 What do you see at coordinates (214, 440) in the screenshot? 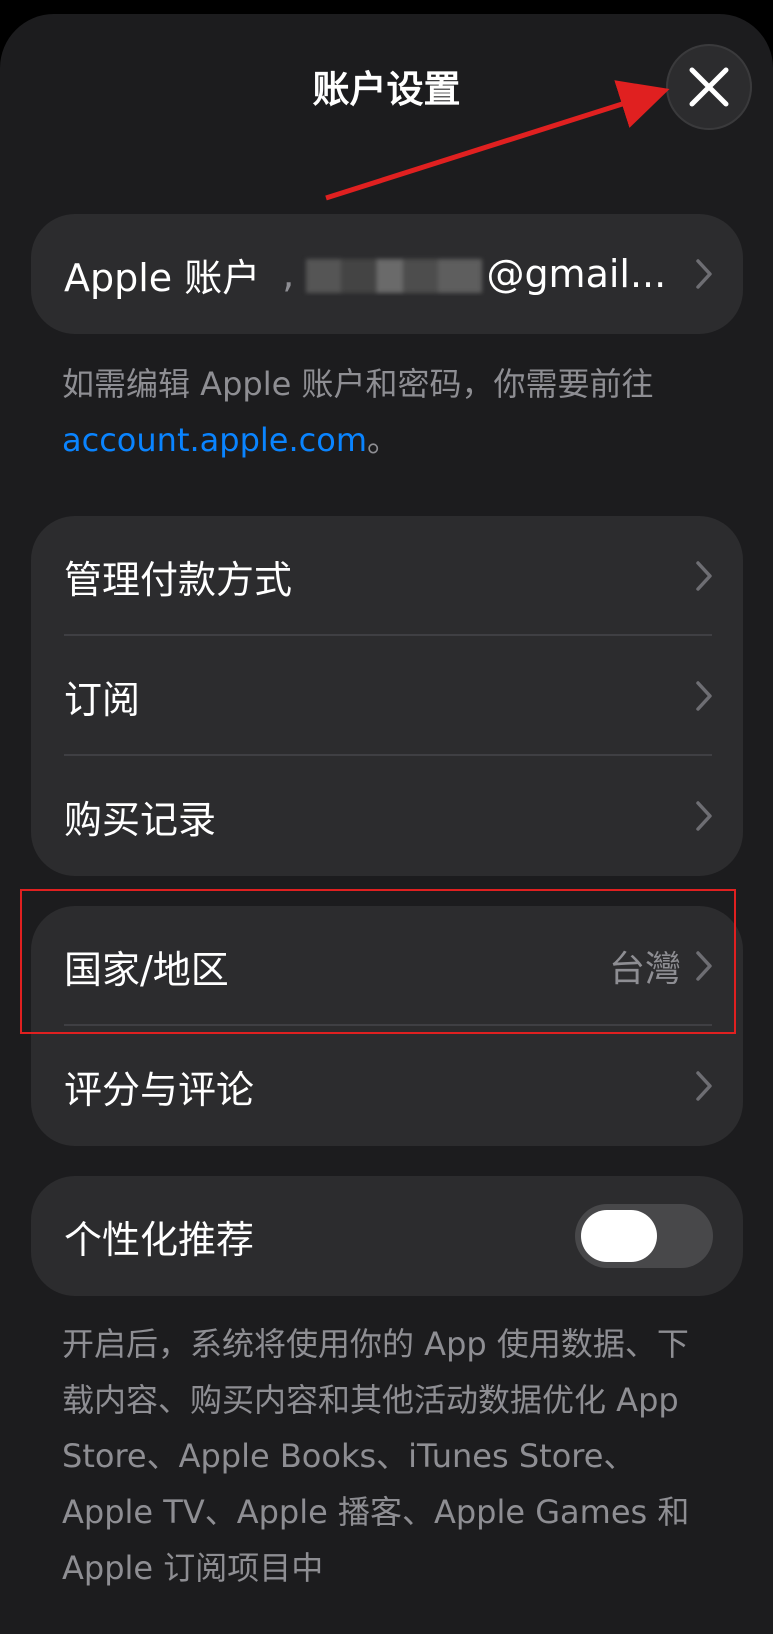
I see `account-apple-link: account.apple.com` at bounding box center [214, 440].